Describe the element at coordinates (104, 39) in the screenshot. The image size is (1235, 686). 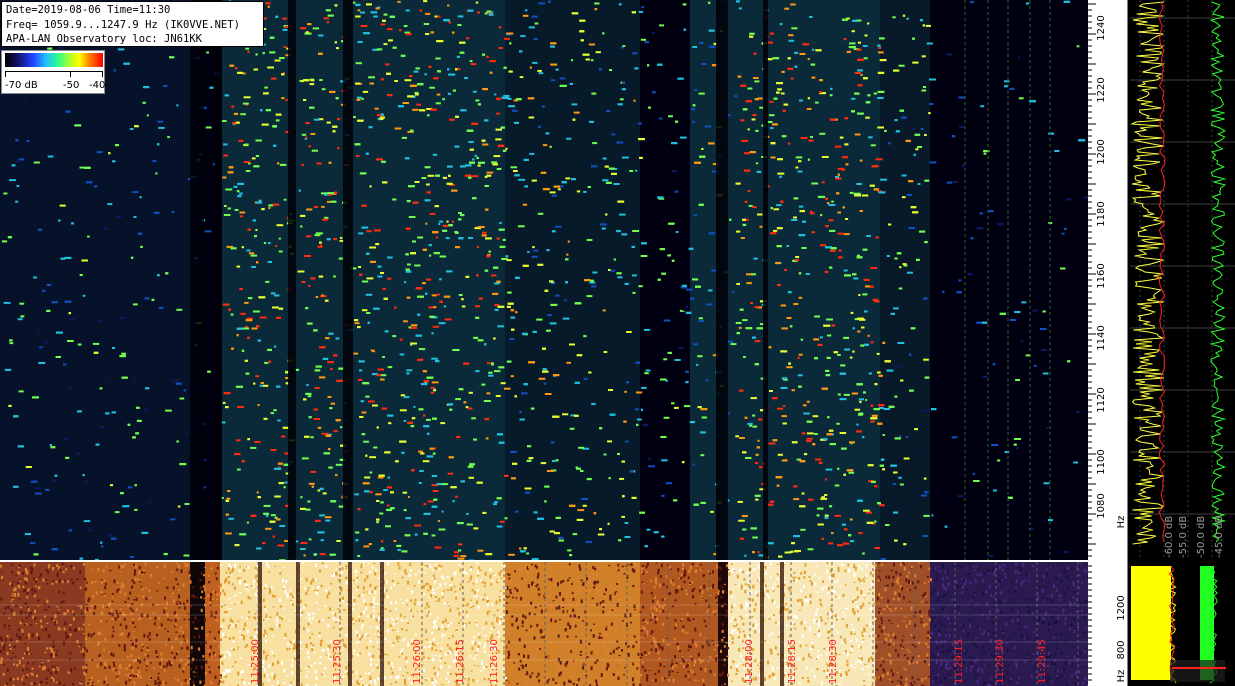
I see `observatory-text: APA-LAN Observatory loc: JN61KK` at that location.